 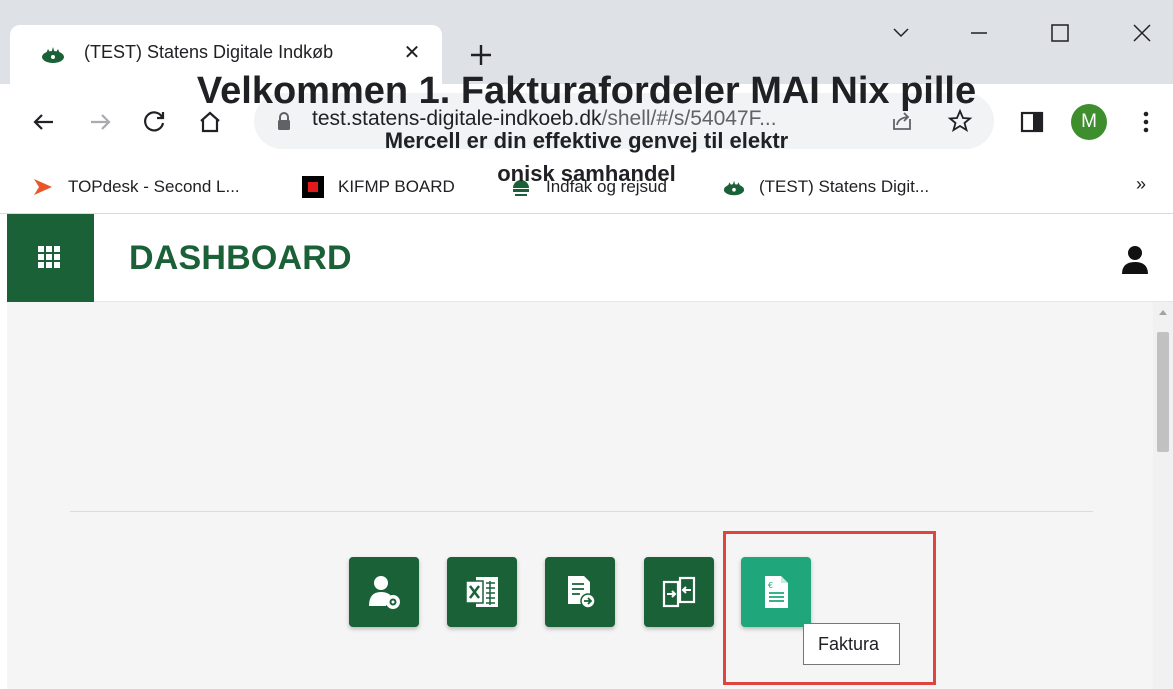 What do you see at coordinates (1135, 259) in the screenshot?
I see `user-icon` at bounding box center [1135, 259].